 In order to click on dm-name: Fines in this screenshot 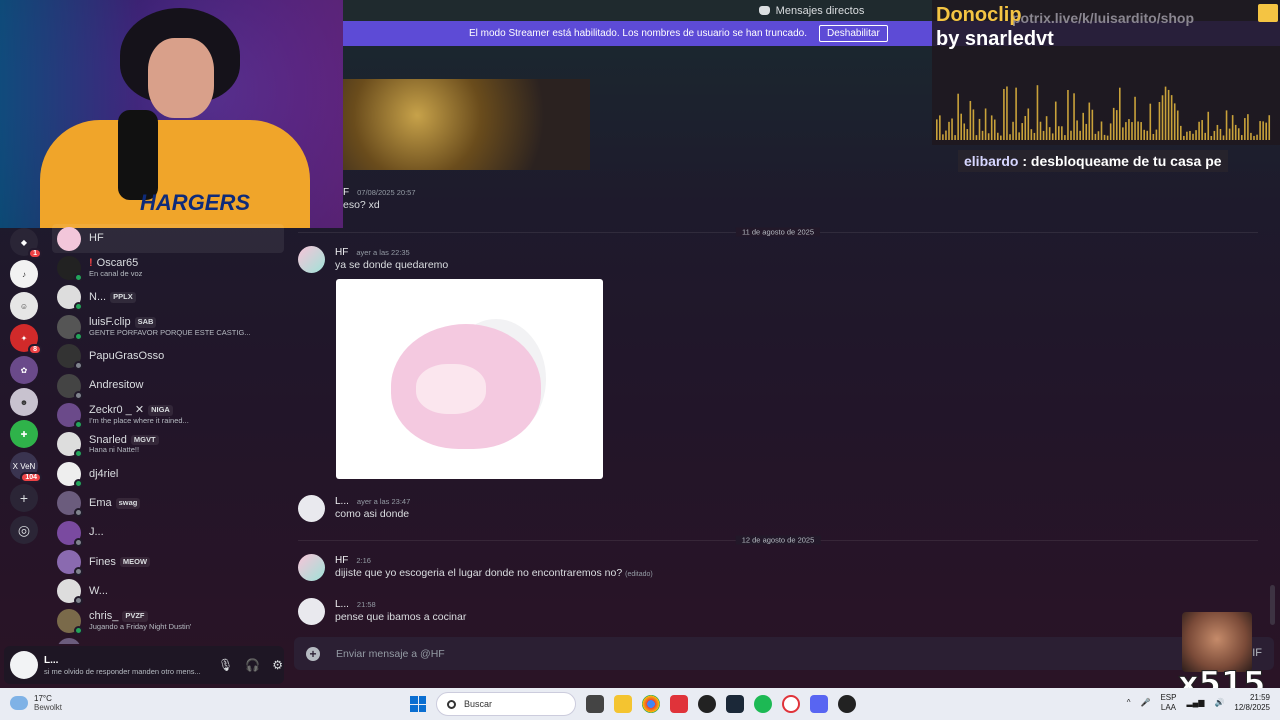, I will do `click(102, 561)`.